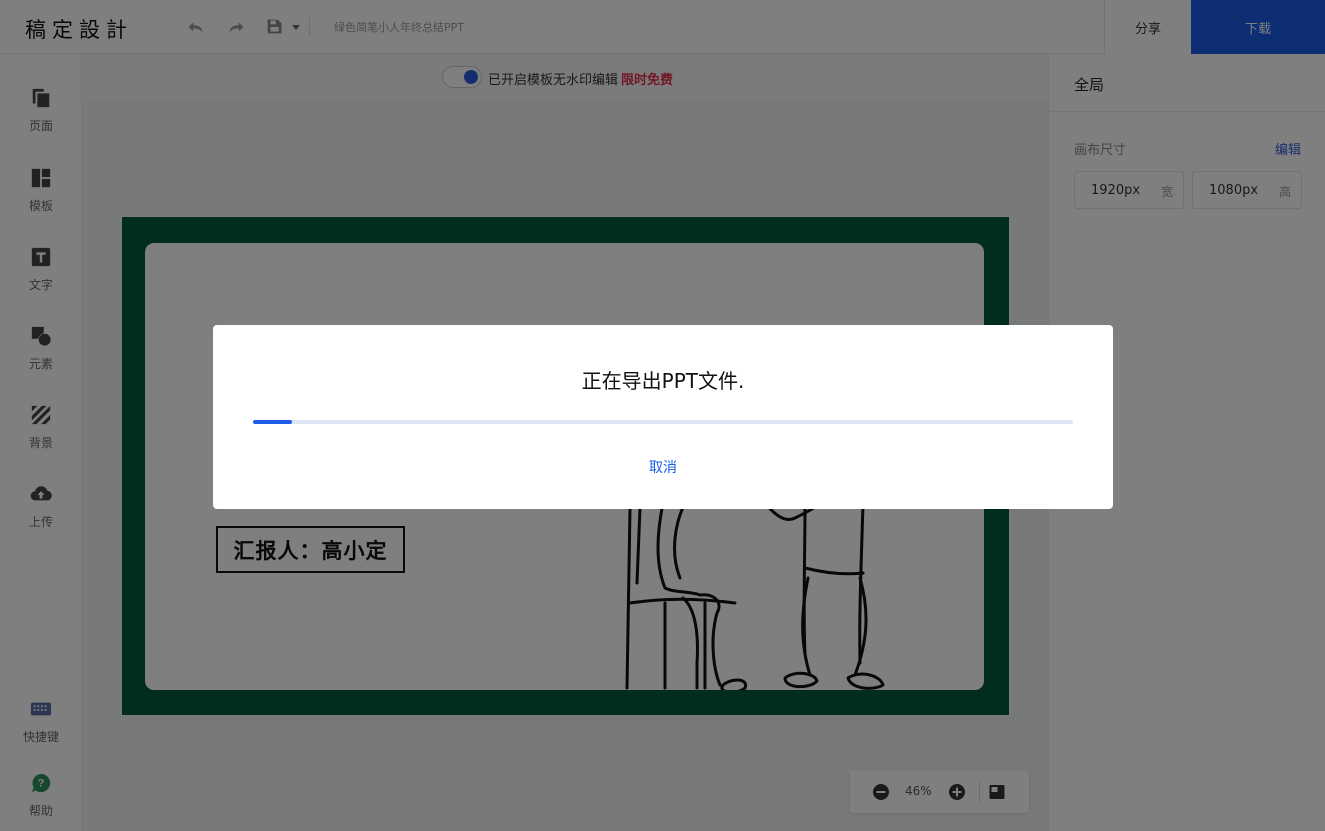  I want to click on cancel-export-container: 取消, so click(663, 467).